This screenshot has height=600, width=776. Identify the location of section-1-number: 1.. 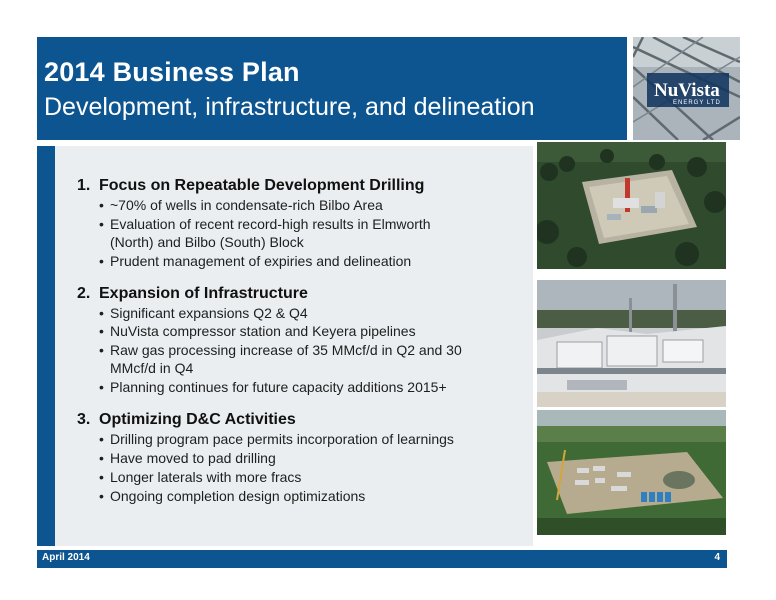
(84, 185).